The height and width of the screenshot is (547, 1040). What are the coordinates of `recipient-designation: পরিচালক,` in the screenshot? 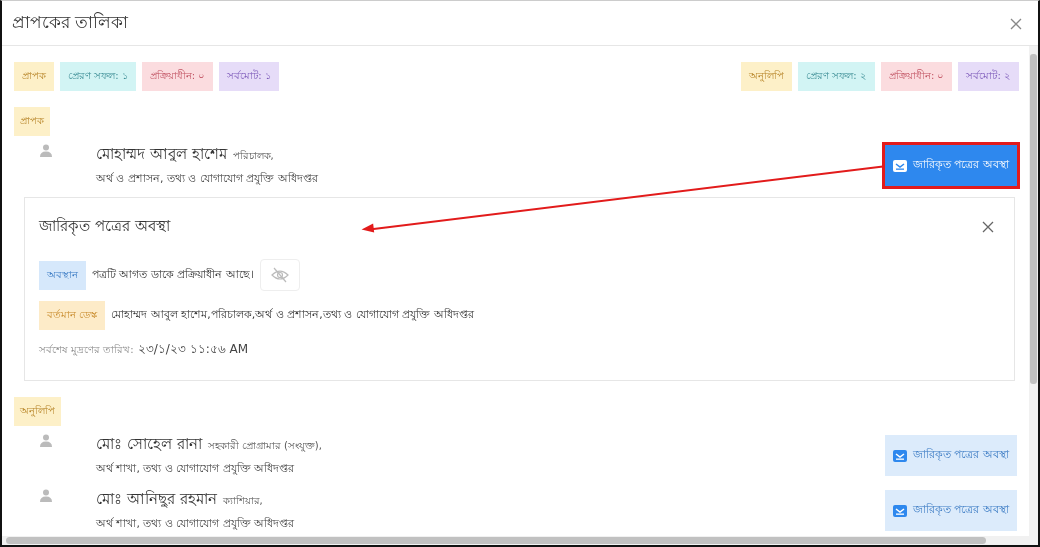 It's located at (253, 156).